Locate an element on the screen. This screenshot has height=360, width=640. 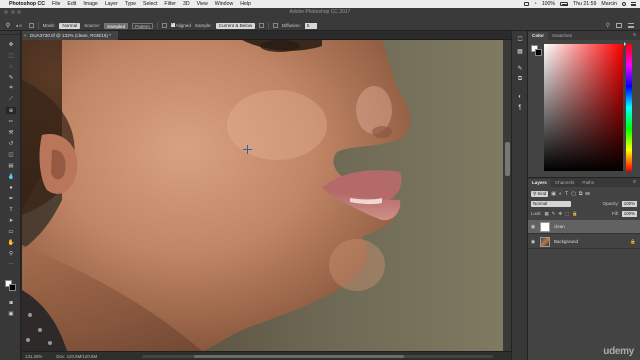
spotlight-icon is located at coordinates (624, 4).